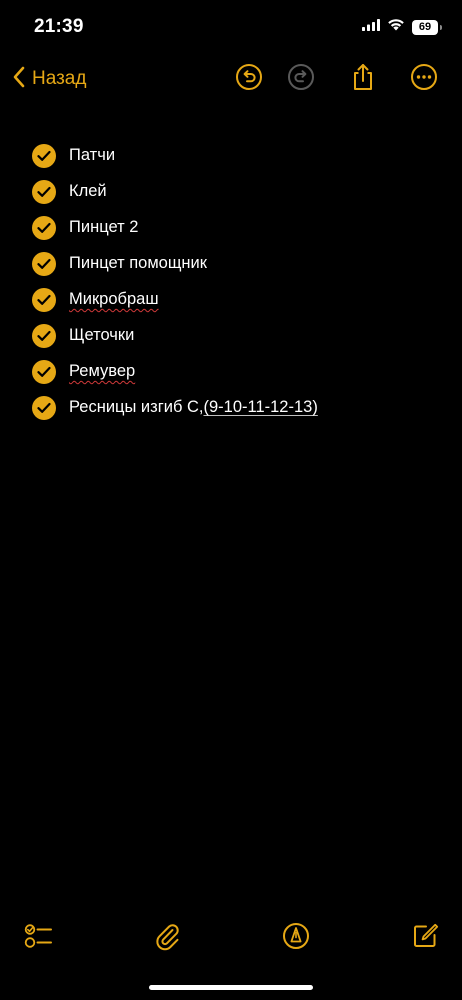 The height and width of the screenshot is (1000, 462). Describe the element at coordinates (19, 79) in the screenshot. I see `chevron-left-icon` at that location.